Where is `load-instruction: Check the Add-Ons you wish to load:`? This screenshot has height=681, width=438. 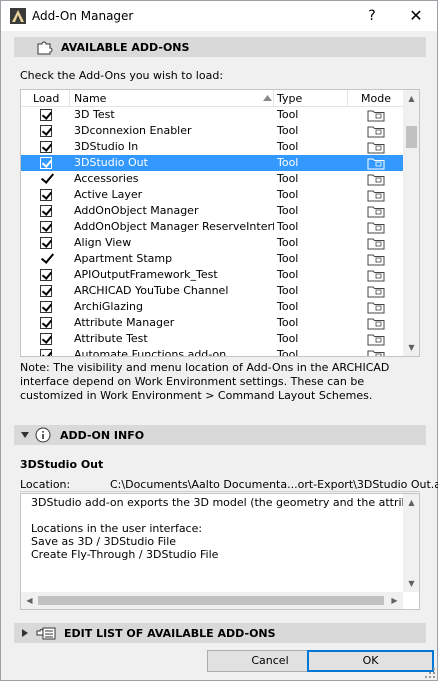 load-instruction: Check the Add-Ons you wish to load: is located at coordinates (122, 75).